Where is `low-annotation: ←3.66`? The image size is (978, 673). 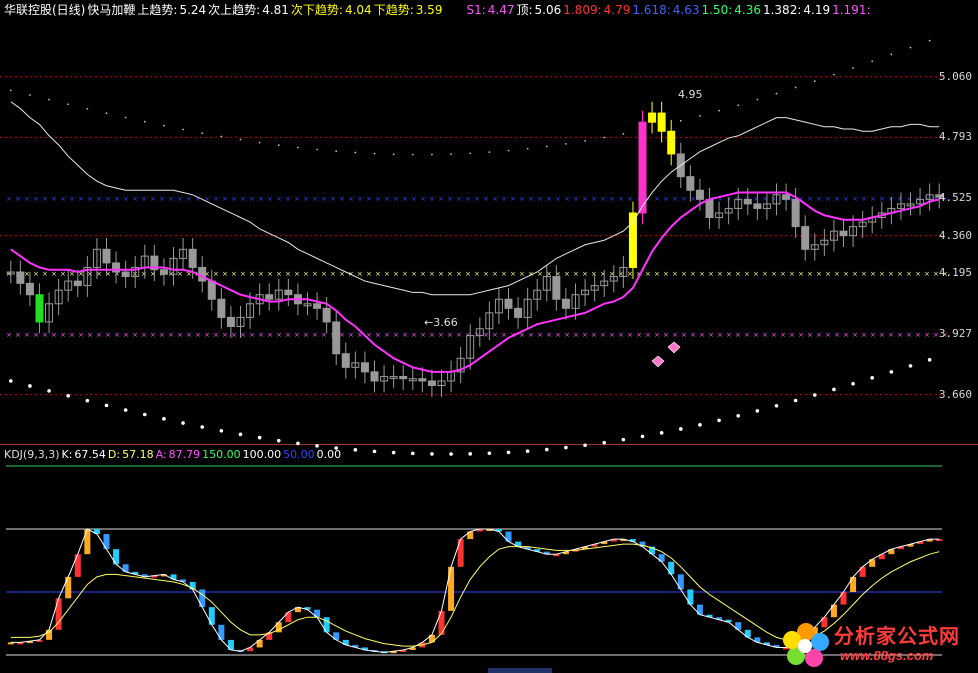
low-annotation: ←3.66 is located at coordinates (441, 322).